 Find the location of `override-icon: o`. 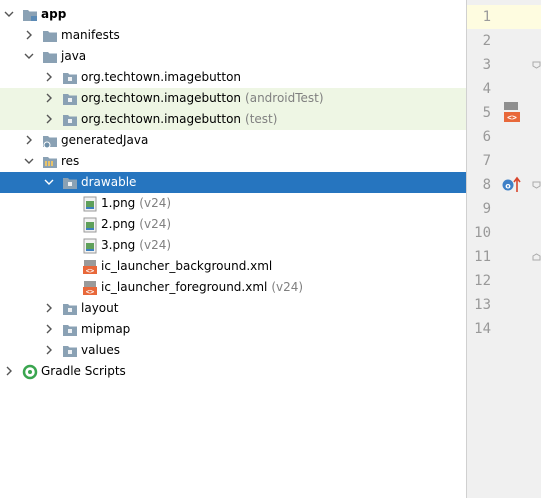

override-icon: o is located at coordinates (512, 185).